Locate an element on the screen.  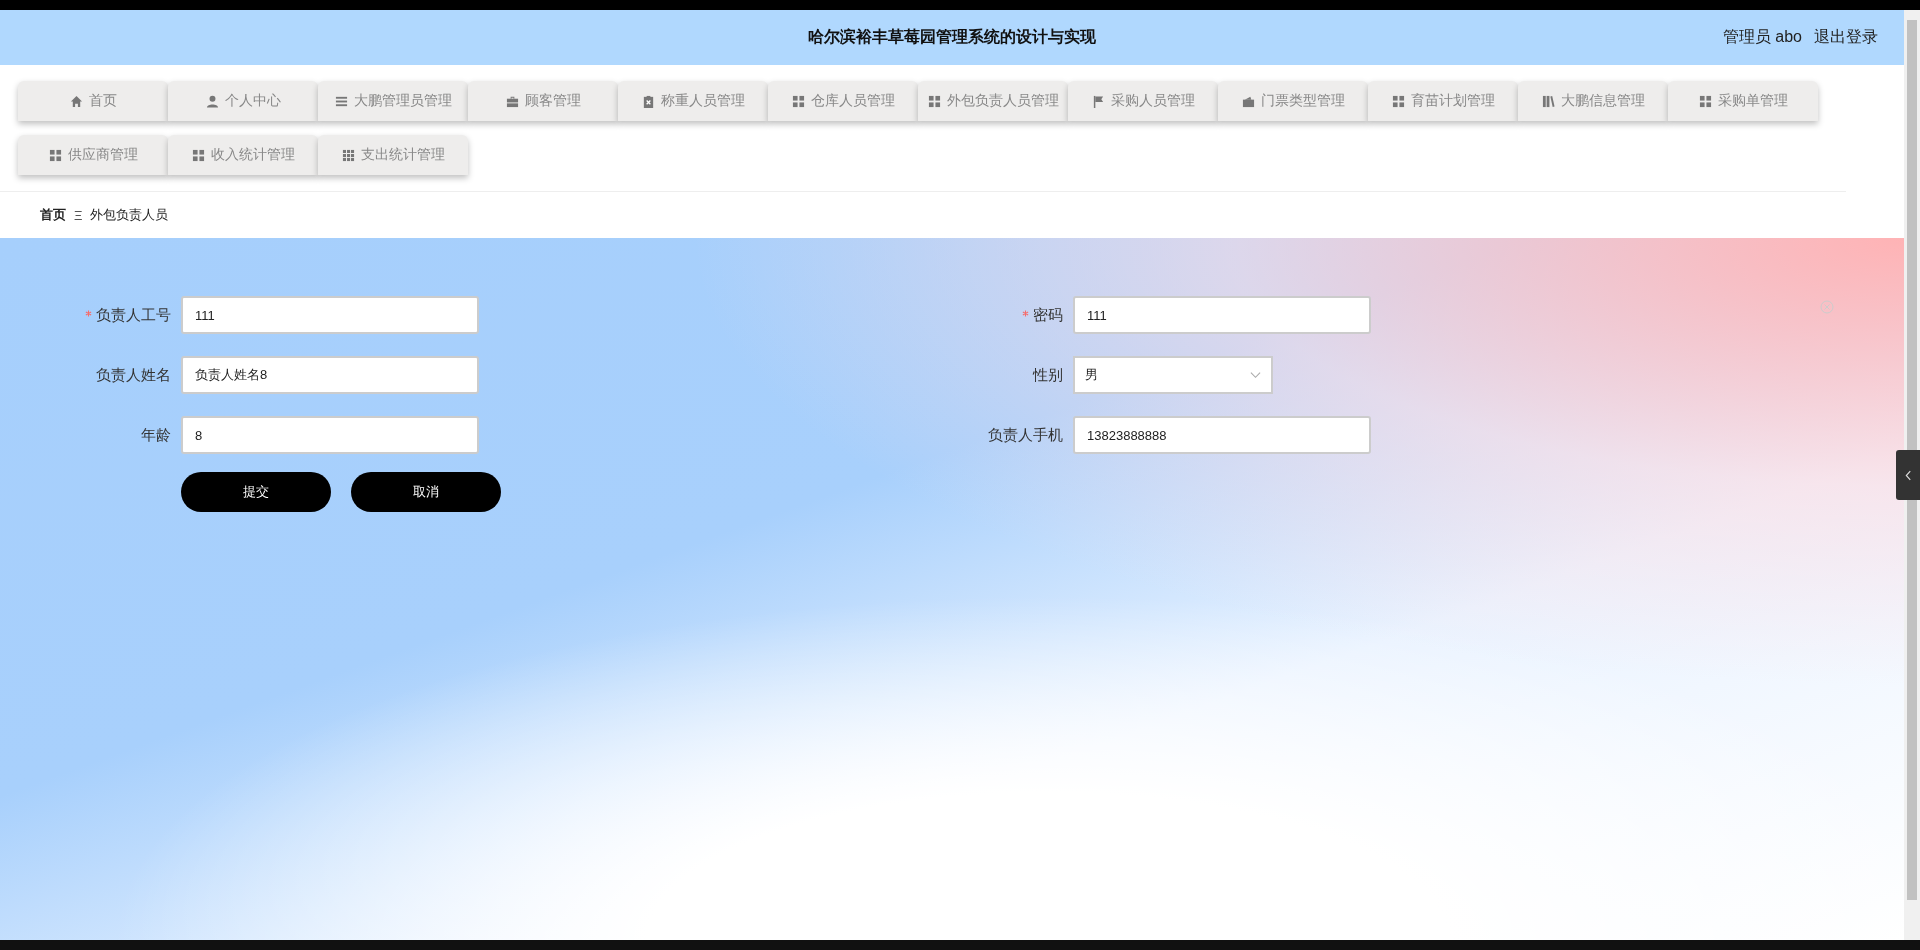
page-title: 哈尔滨裕丰草莓园管理系统的设计与实现 is located at coordinates (952, 37).